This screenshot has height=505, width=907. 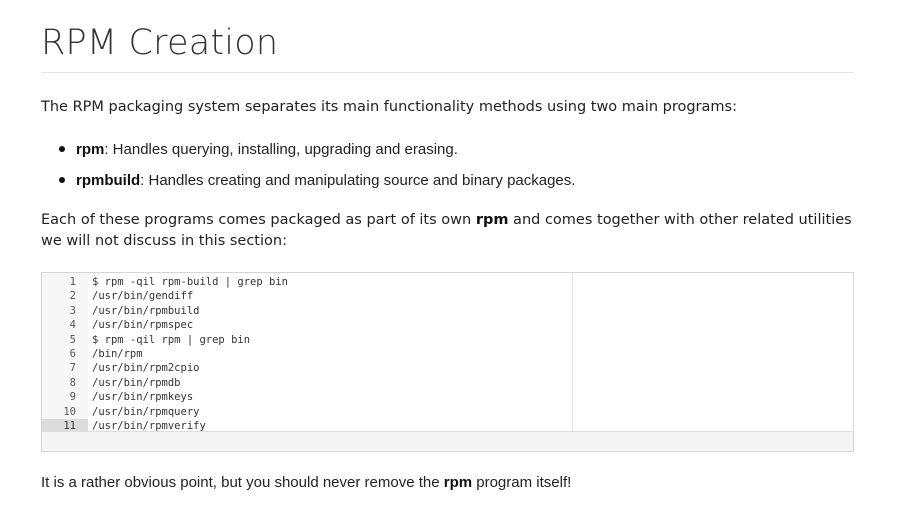 I want to click on code-line: 6/bin/rpm, so click(x=447, y=354).